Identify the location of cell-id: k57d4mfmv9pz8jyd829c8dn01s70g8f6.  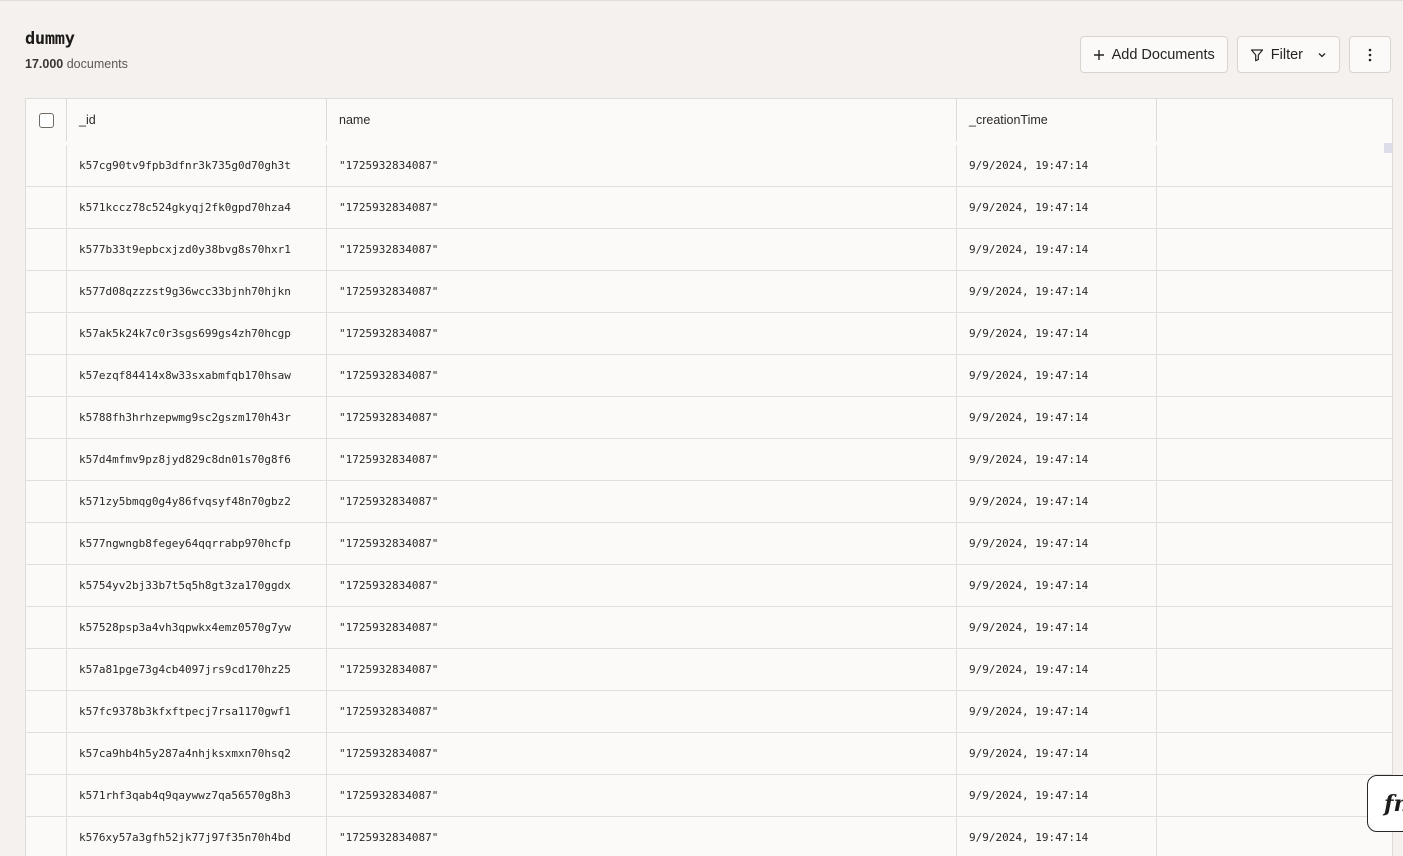
(197, 459).